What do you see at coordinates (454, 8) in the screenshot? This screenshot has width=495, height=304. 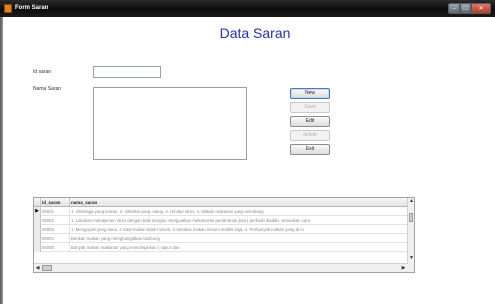 I see `minimize-button: –` at bounding box center [454, 8].